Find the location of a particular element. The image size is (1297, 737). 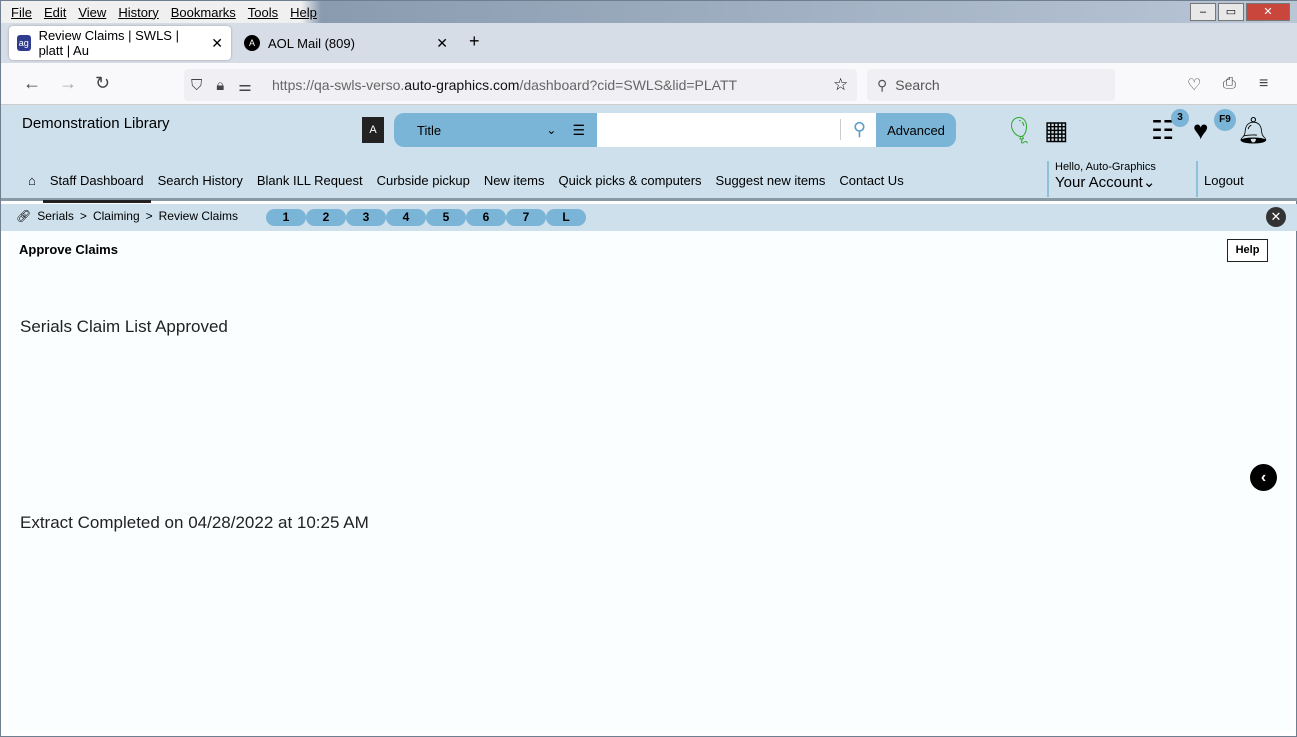

balloon-icon: 🎈︎ is located at coordinates (1019, 130).